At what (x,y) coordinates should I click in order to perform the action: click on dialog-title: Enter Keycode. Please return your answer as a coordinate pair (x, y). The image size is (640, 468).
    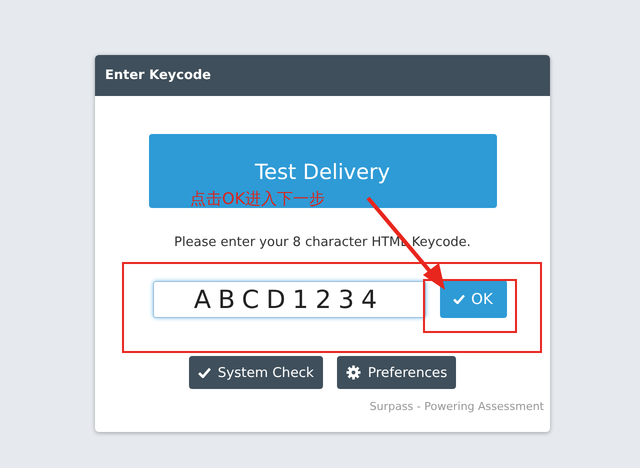
    Looking at the image, I should click on (158, 75).